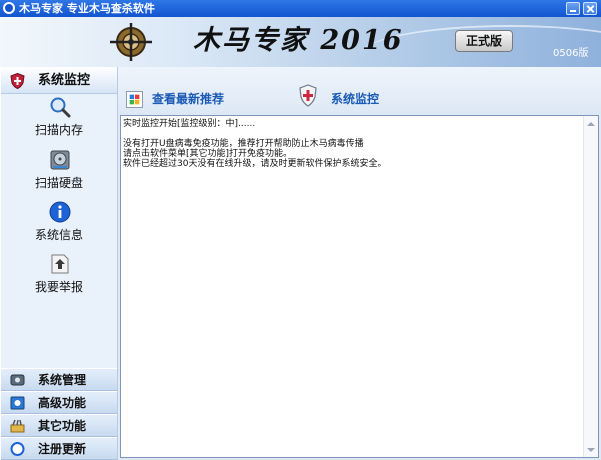 The width and height of the screenshot is (601, 460). I want to click on nav-advanced: 高级功能, so click(59, 402).